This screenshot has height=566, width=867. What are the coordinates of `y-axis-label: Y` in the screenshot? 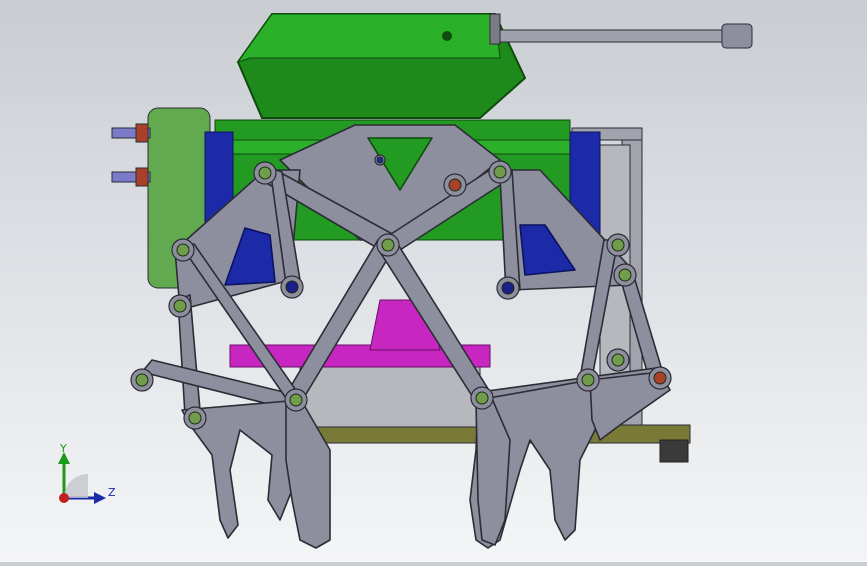 It's located at (63, 448).